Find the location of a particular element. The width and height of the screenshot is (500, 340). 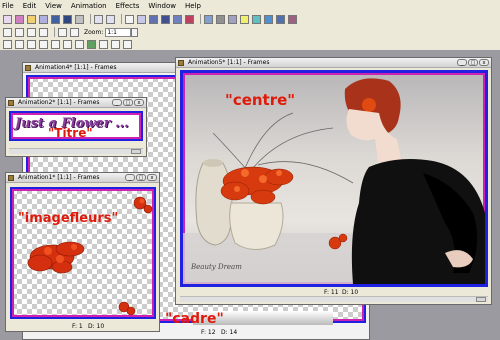

new-animation-icon is located at coordinates (19, 19).